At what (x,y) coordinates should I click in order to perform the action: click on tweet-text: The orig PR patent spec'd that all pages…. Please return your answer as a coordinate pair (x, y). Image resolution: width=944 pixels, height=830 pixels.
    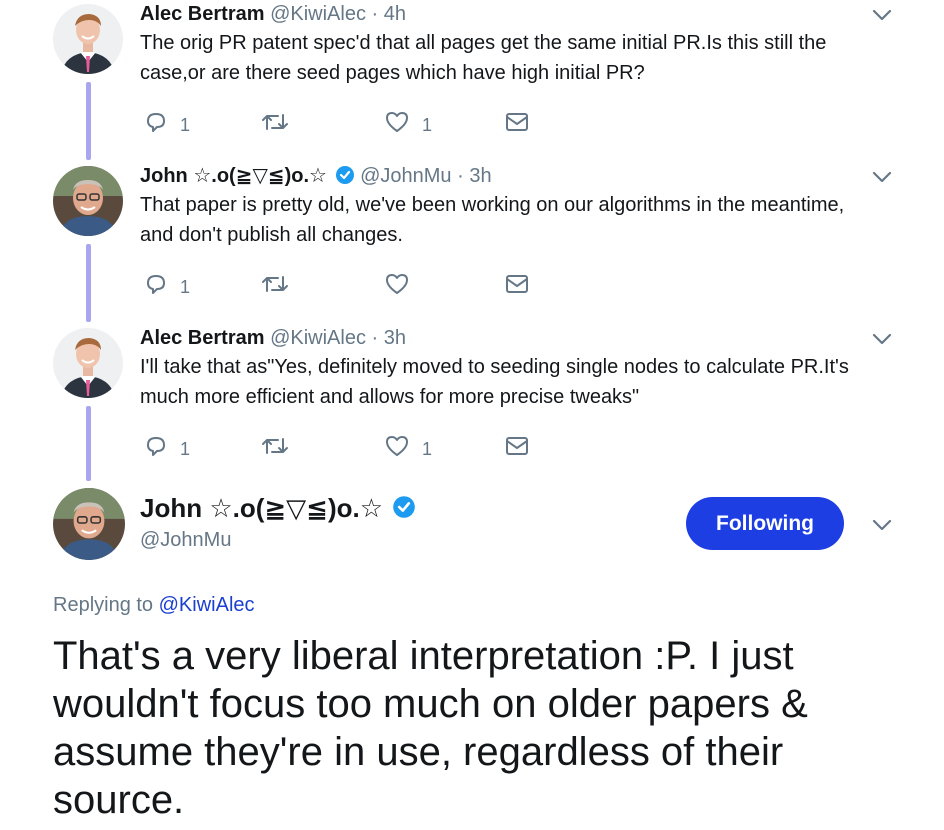
    Looking at the image, I should click on (483, 58).